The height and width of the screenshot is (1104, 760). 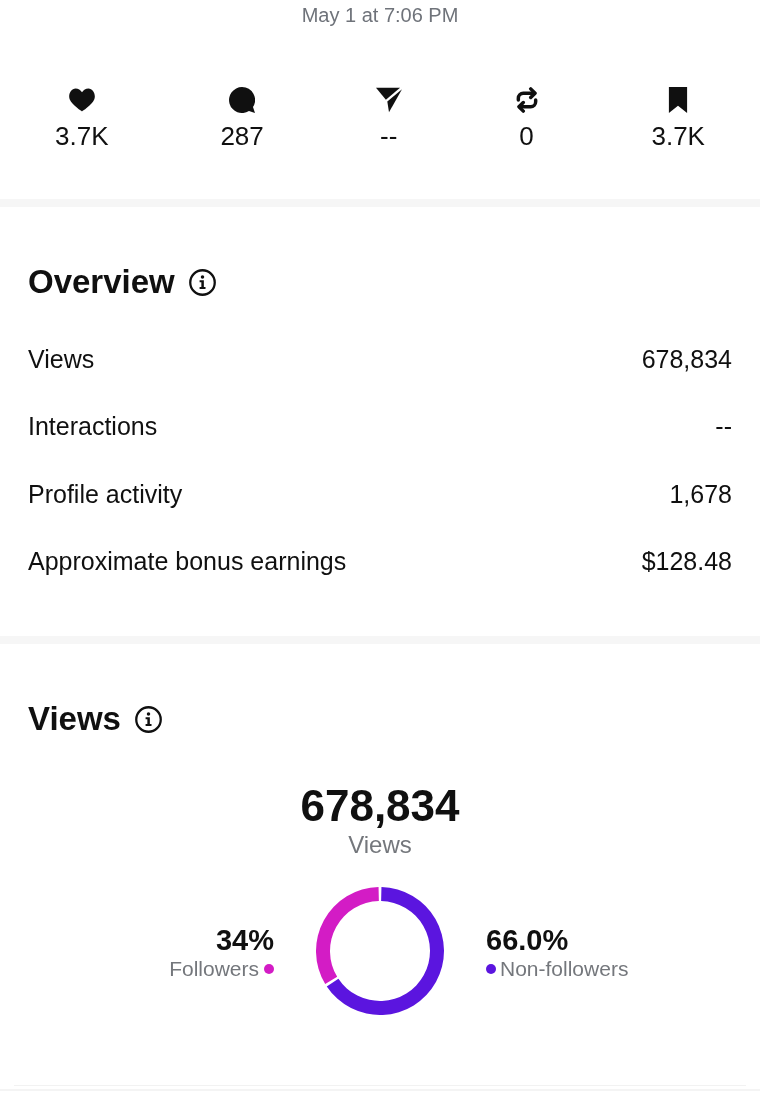 I want to click on percentage-value: 34%, so click(x=244, y=940).